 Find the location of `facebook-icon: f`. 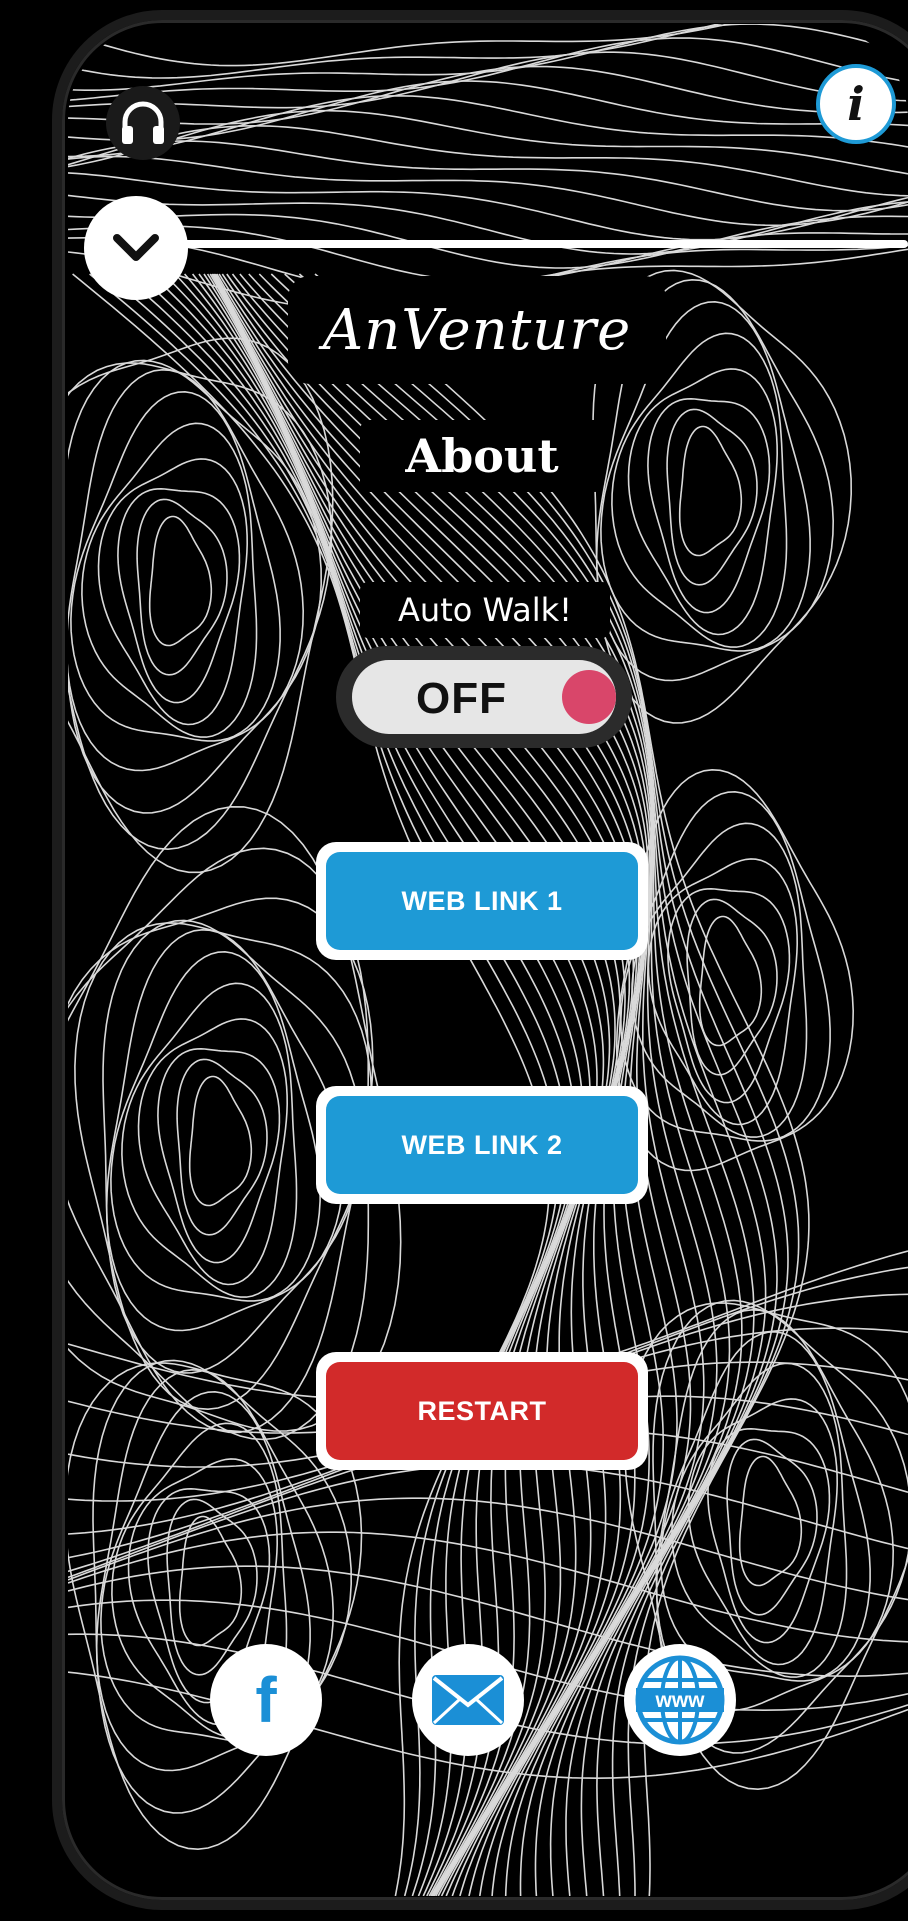

facebook-icon: f is located at coordinates (266, 1700).